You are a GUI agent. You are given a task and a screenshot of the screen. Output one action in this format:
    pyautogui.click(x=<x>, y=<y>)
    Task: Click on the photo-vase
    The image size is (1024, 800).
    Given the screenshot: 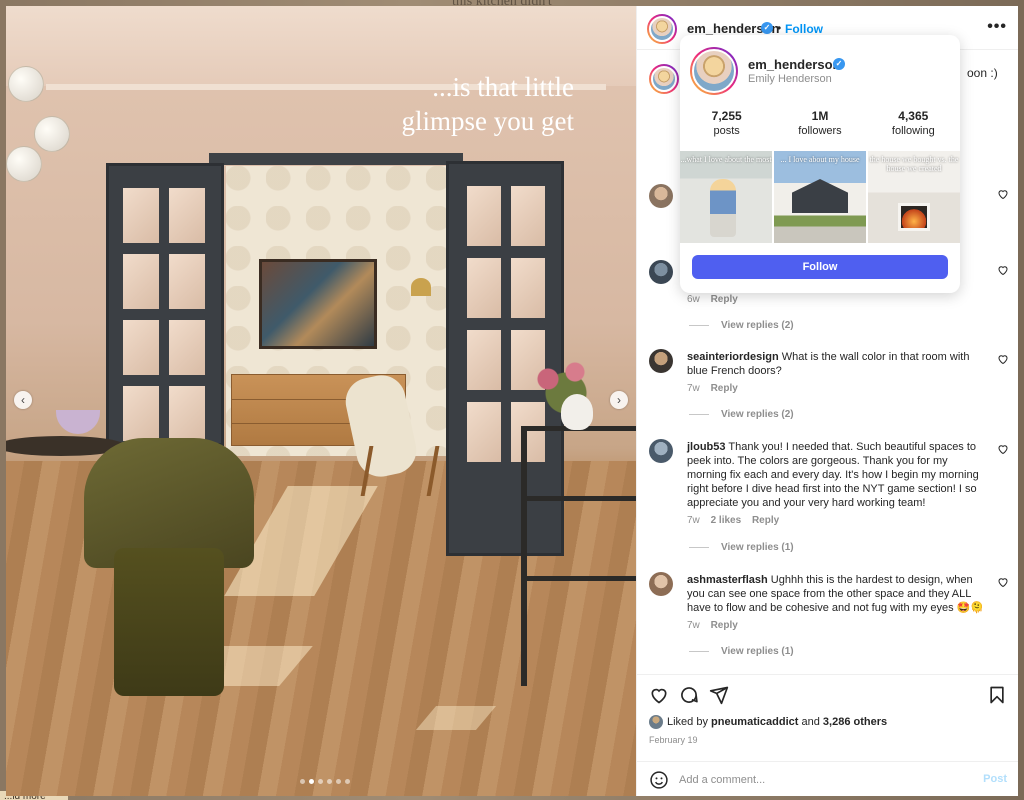 What is the action you would take?
    pyautogui.click(x=577, y=412)
    